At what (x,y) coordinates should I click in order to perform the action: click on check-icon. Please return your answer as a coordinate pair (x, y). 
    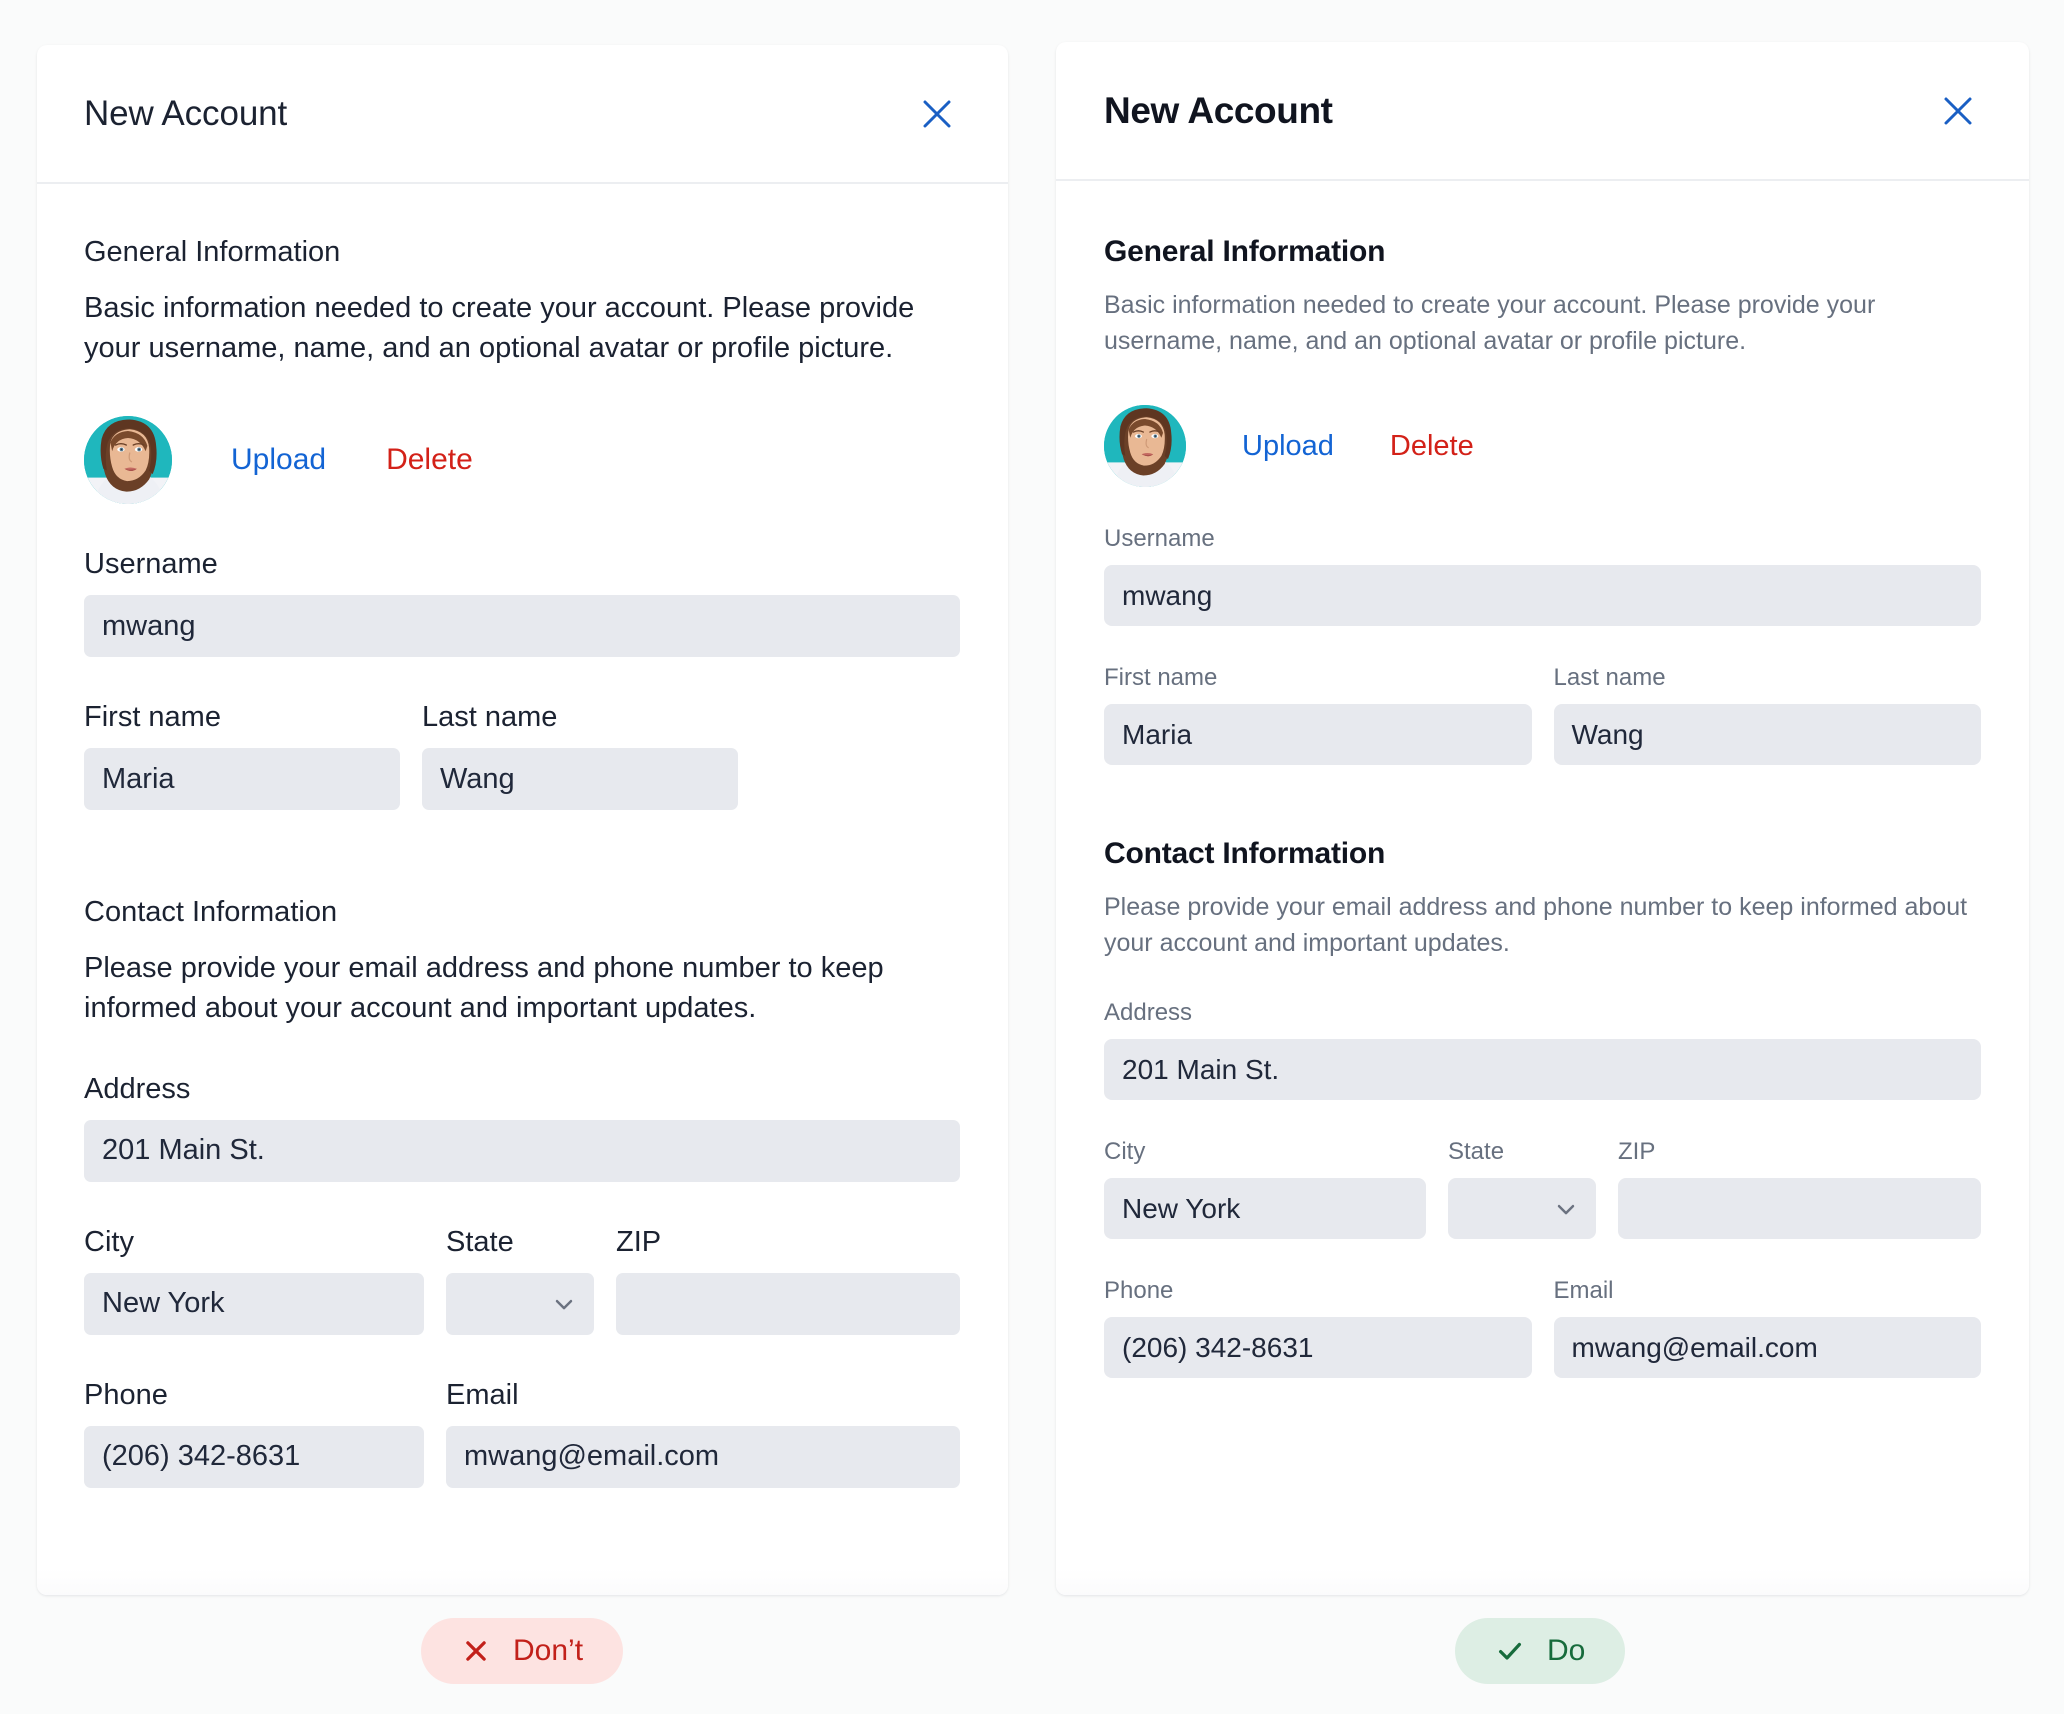
    Looking at the image, I should click on (1510, 1651).